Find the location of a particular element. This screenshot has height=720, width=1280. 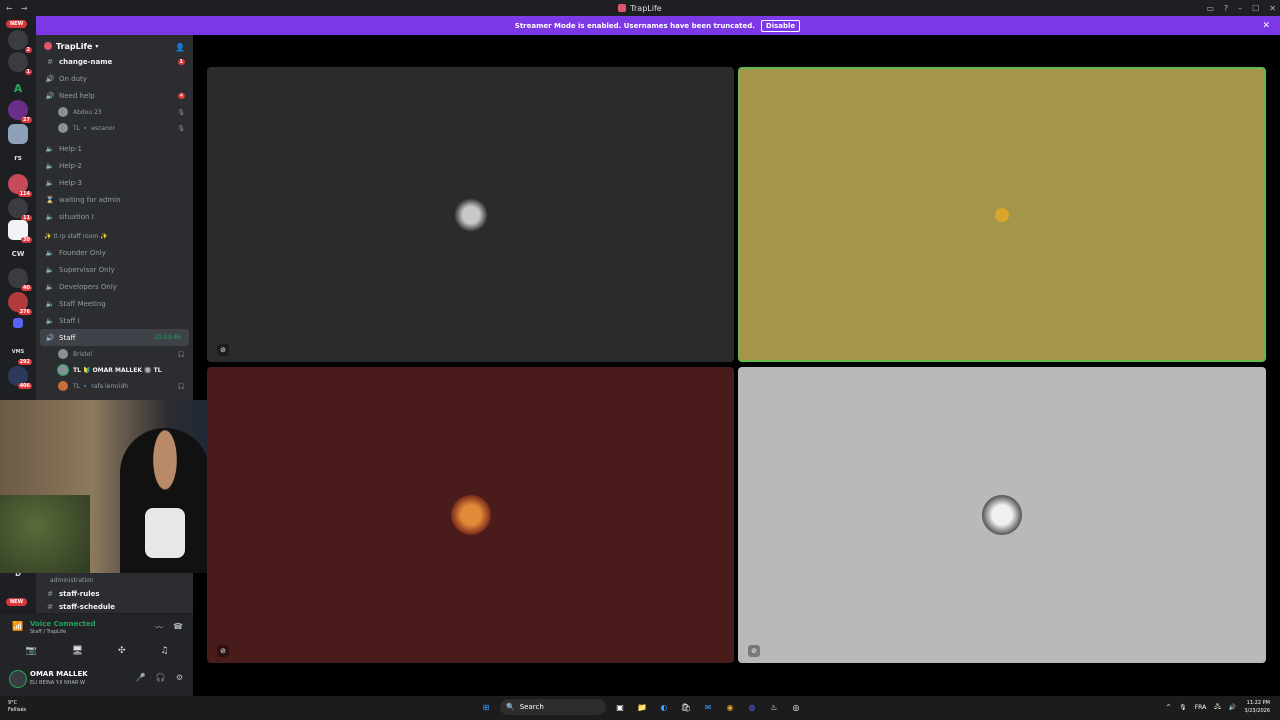

channel-staff-active: 🔊 Staff 10:23:46 is located at coordinates (114, 337).